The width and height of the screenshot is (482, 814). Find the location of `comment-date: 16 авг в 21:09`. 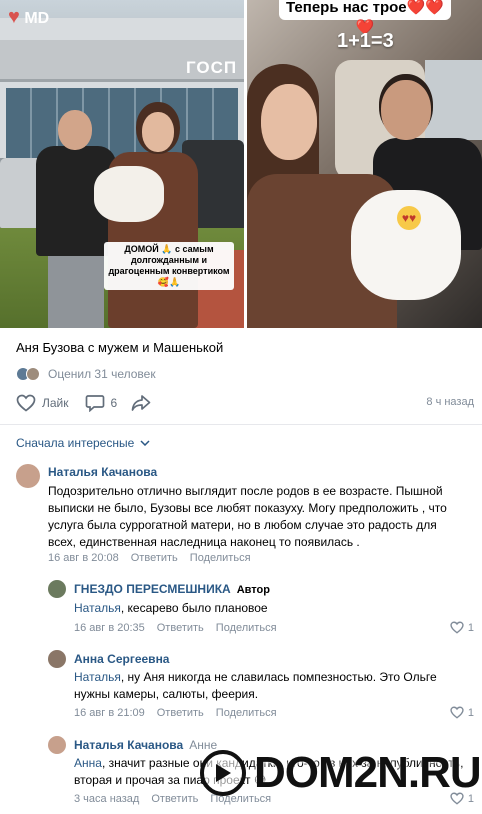

comment-date: 16 авг в 21:09 is located at coordinates (109, 713).